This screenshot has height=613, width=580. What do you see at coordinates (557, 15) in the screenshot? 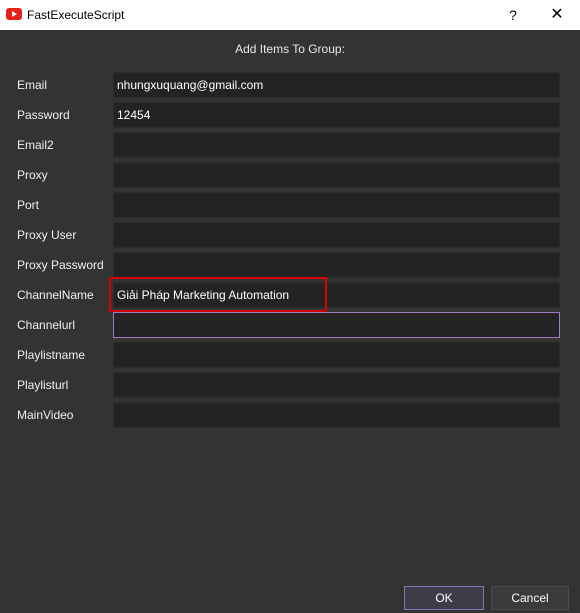
I see `close-button: ✕` at bounding box center [557, 15].